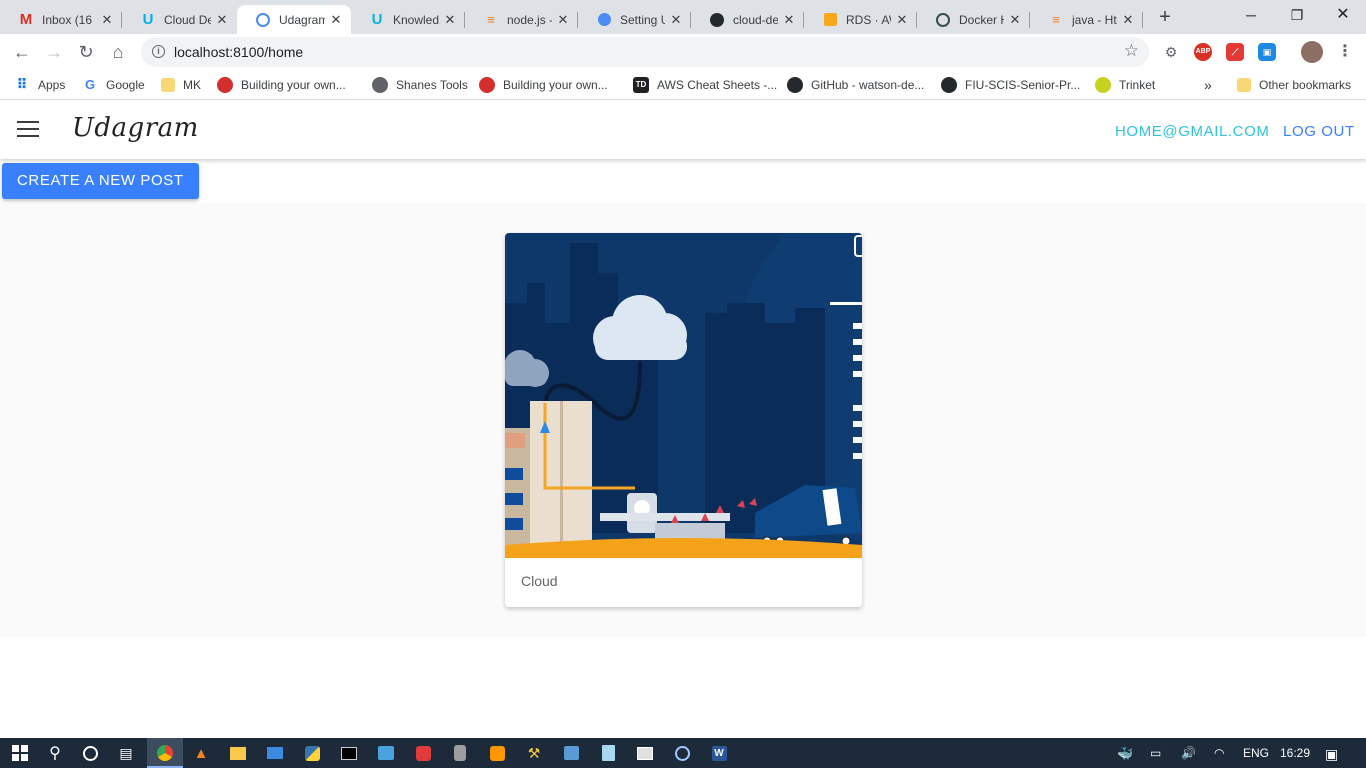 Image resolution: width=1366 pixels, height=768 pixels. I want to click on bookmark-label: MK, so click(192, 85).